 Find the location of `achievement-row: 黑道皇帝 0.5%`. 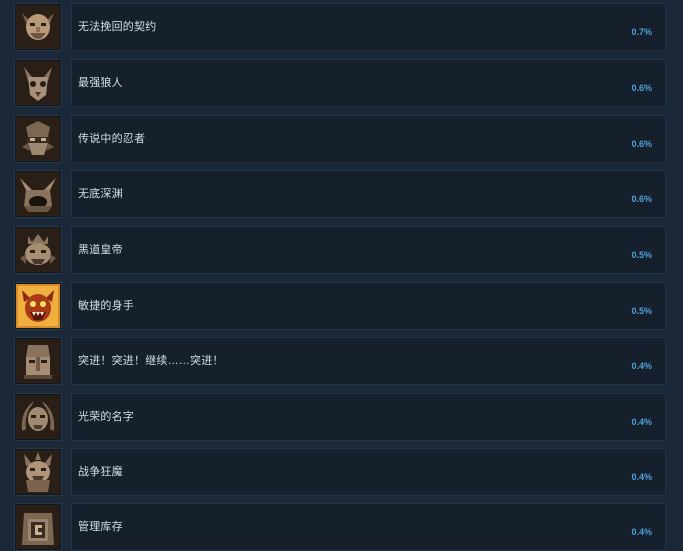

achievement-row: 黑道皇帝 0.5% is located at coordinates (340, 250).